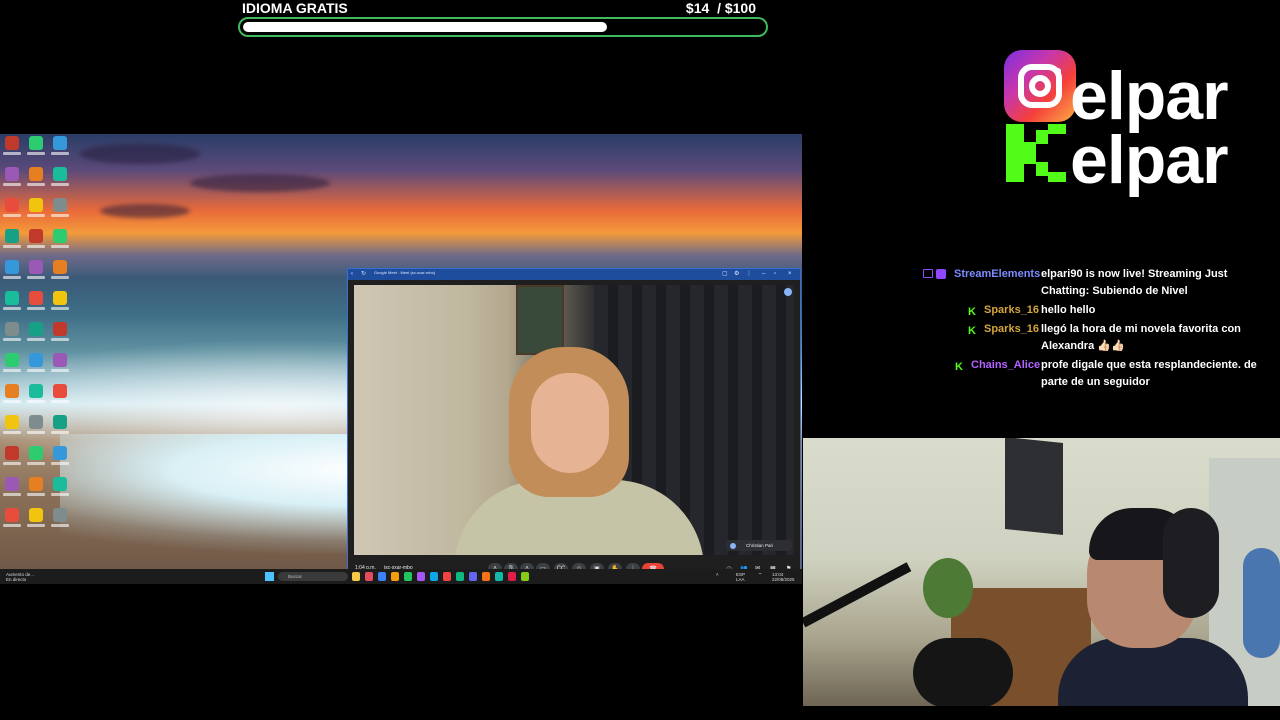 Image resolution: width=1280 pixels, height=720 pixels. I want to click on close-icon: ×, so click(790, 274).